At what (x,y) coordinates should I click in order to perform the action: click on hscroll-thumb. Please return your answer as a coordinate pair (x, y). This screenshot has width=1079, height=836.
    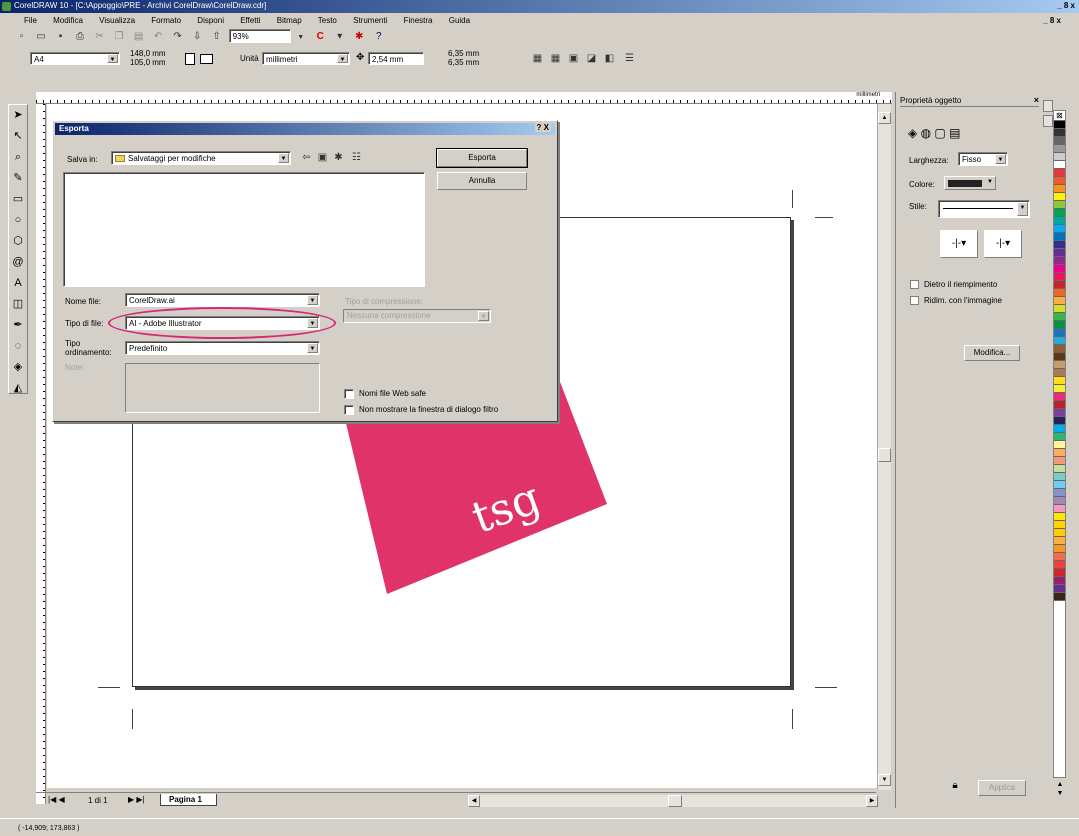
    Looking at the image, I should click on (675, 801).